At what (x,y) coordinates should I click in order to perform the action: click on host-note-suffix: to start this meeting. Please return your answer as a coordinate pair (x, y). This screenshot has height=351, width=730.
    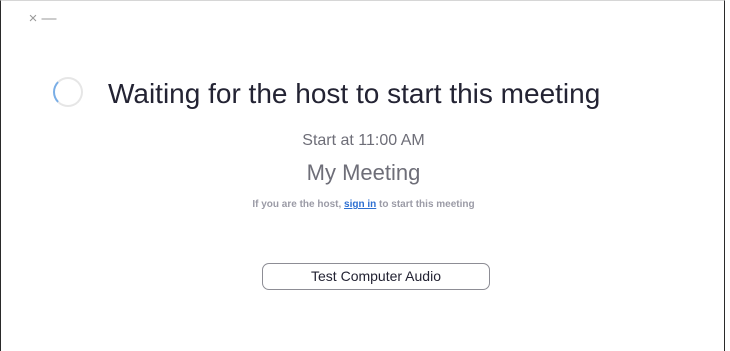
    Looking at the image, I should click on (425, 204).